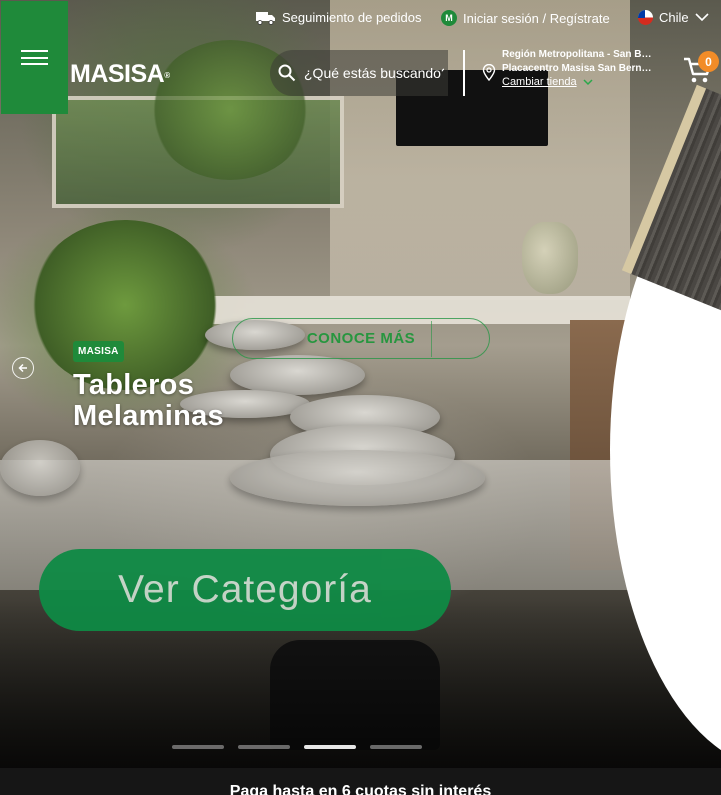  I want to click on change-store-label: Cambiar tienda, so click(539, 82).